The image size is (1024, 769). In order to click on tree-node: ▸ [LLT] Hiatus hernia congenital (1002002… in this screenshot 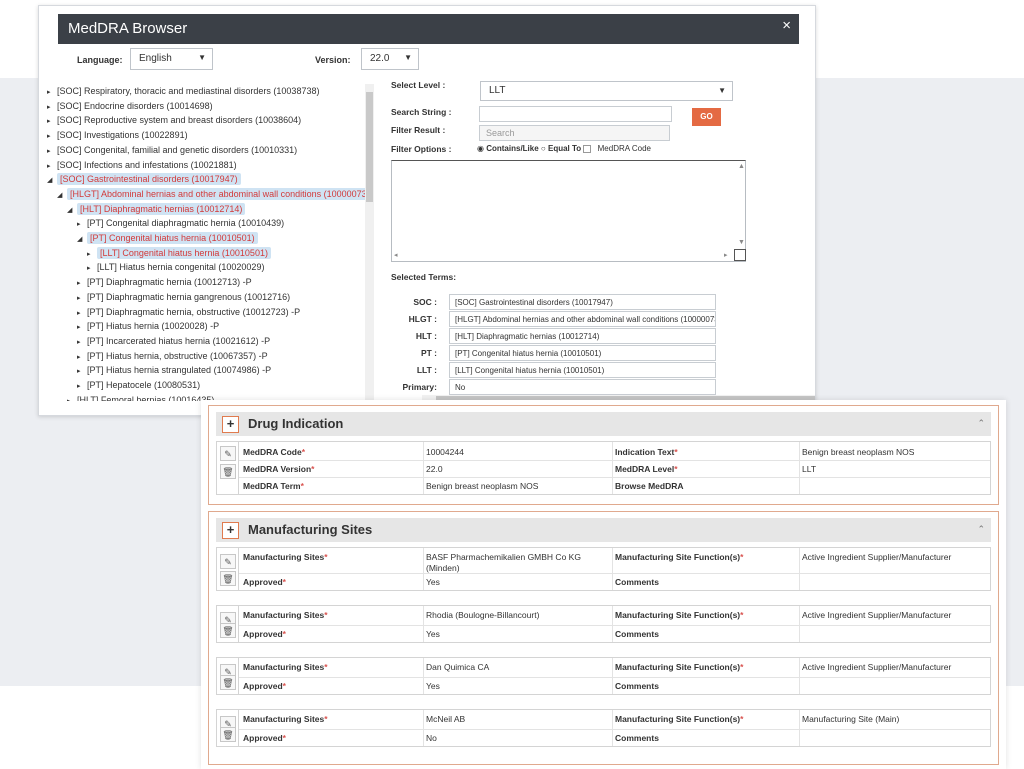, I will do `click(175, 267)`.